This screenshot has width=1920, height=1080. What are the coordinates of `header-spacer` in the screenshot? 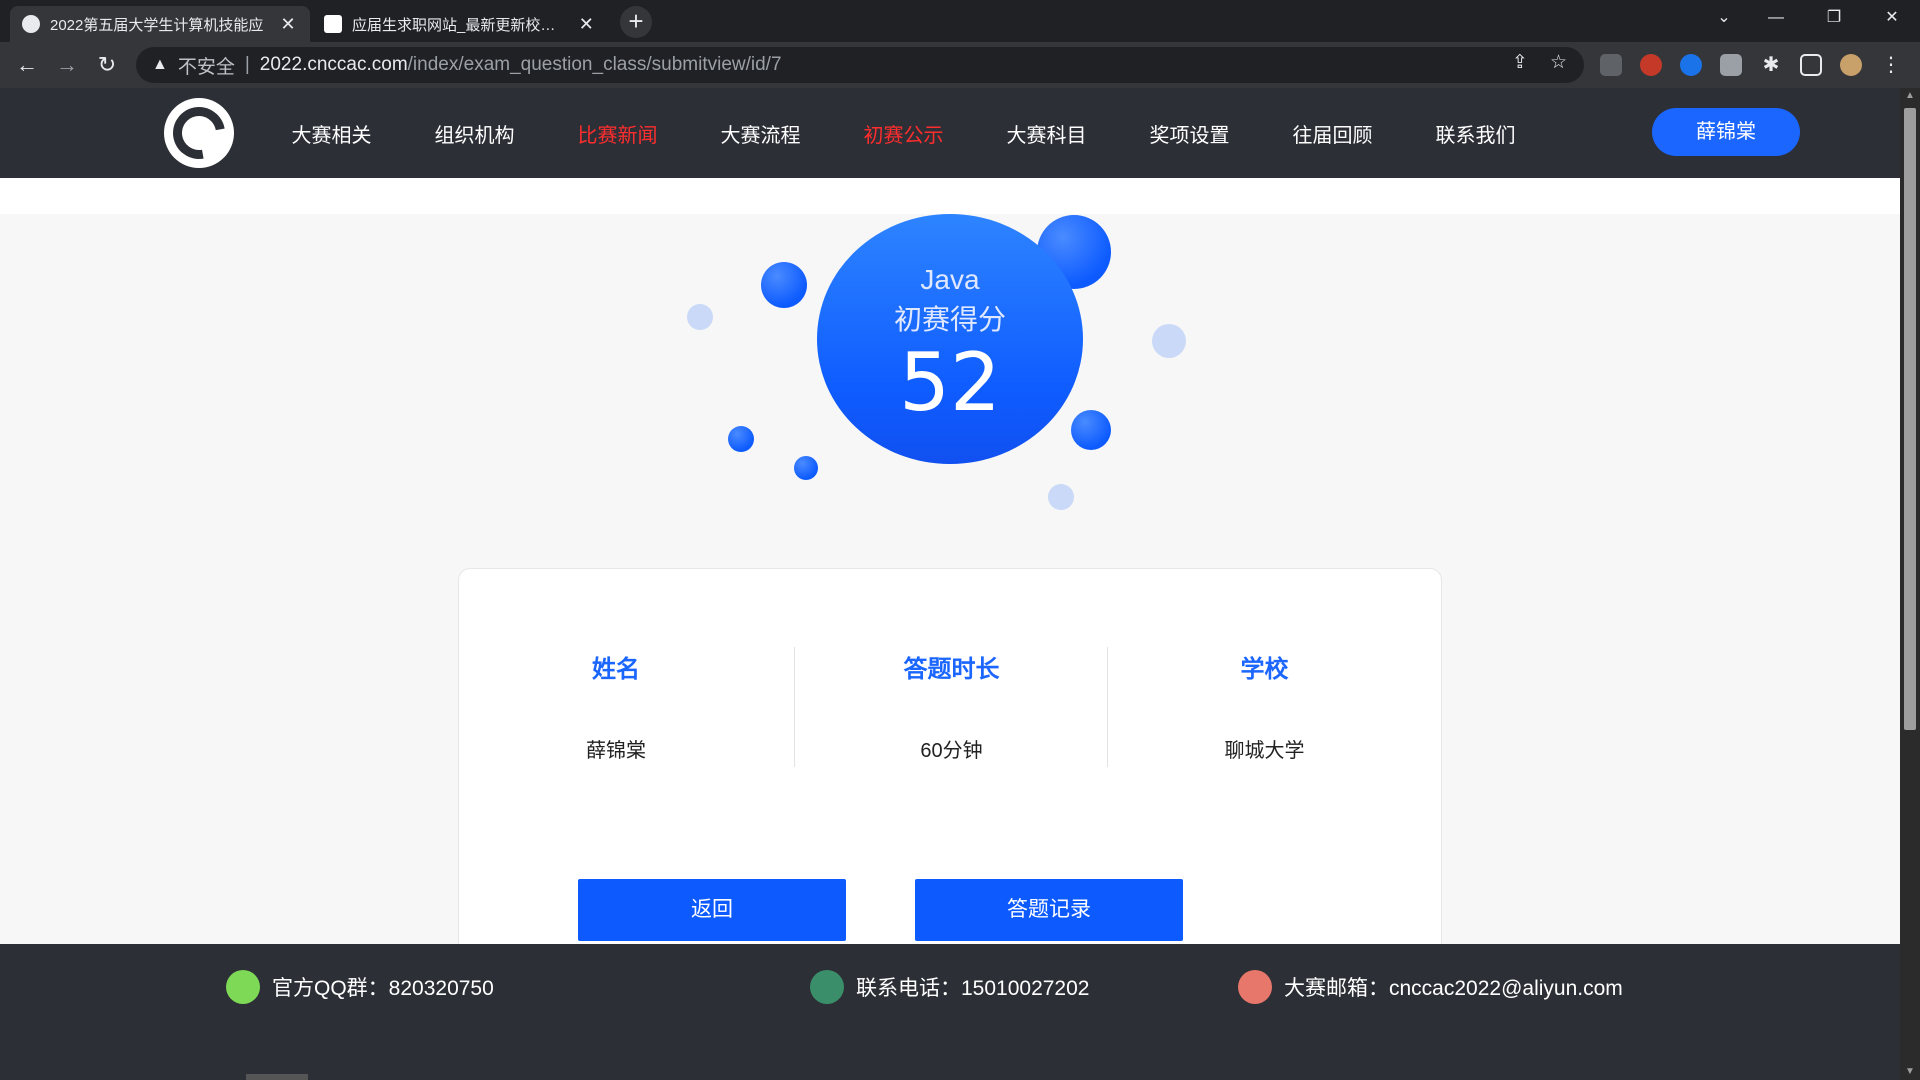 It's located at (950, 196).